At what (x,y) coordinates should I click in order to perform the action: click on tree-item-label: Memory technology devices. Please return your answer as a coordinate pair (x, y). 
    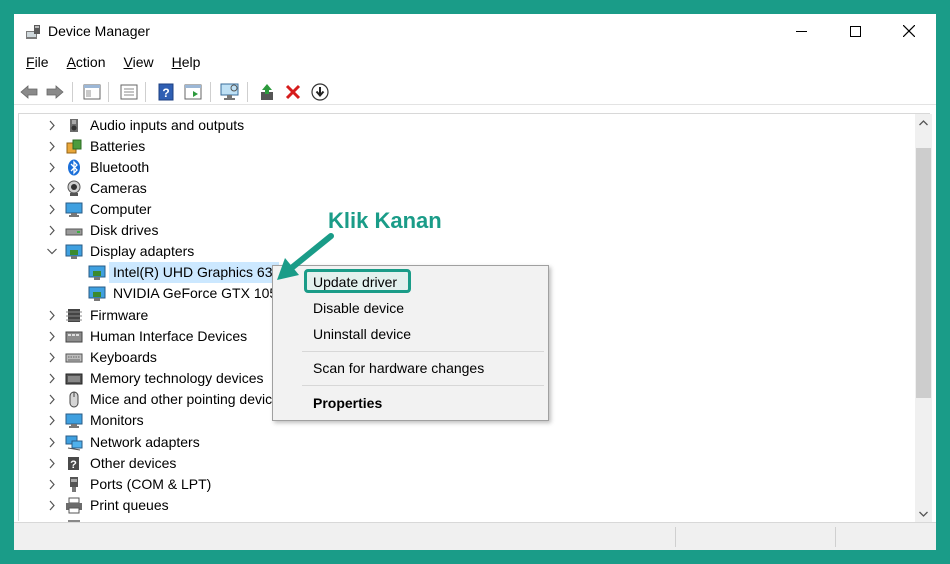
    Looking at the image, I should click on (177, 378).